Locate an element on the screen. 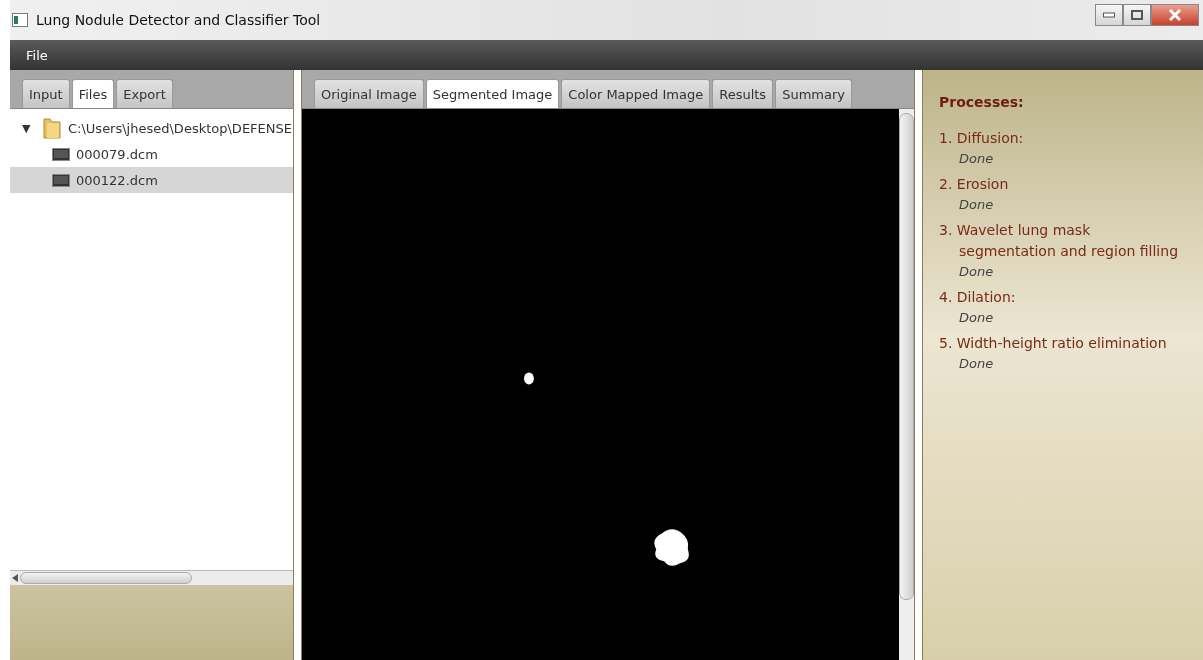  minimize-button is located at coordinates (1109, 15).